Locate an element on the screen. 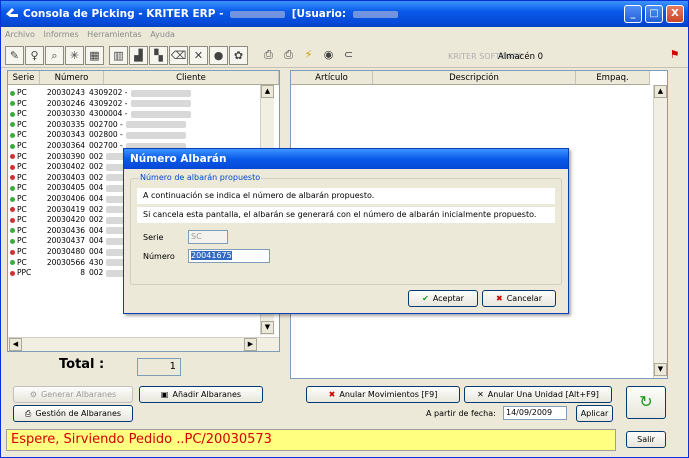  cell-numero: 20030403 is located at coordinates (65, 177).